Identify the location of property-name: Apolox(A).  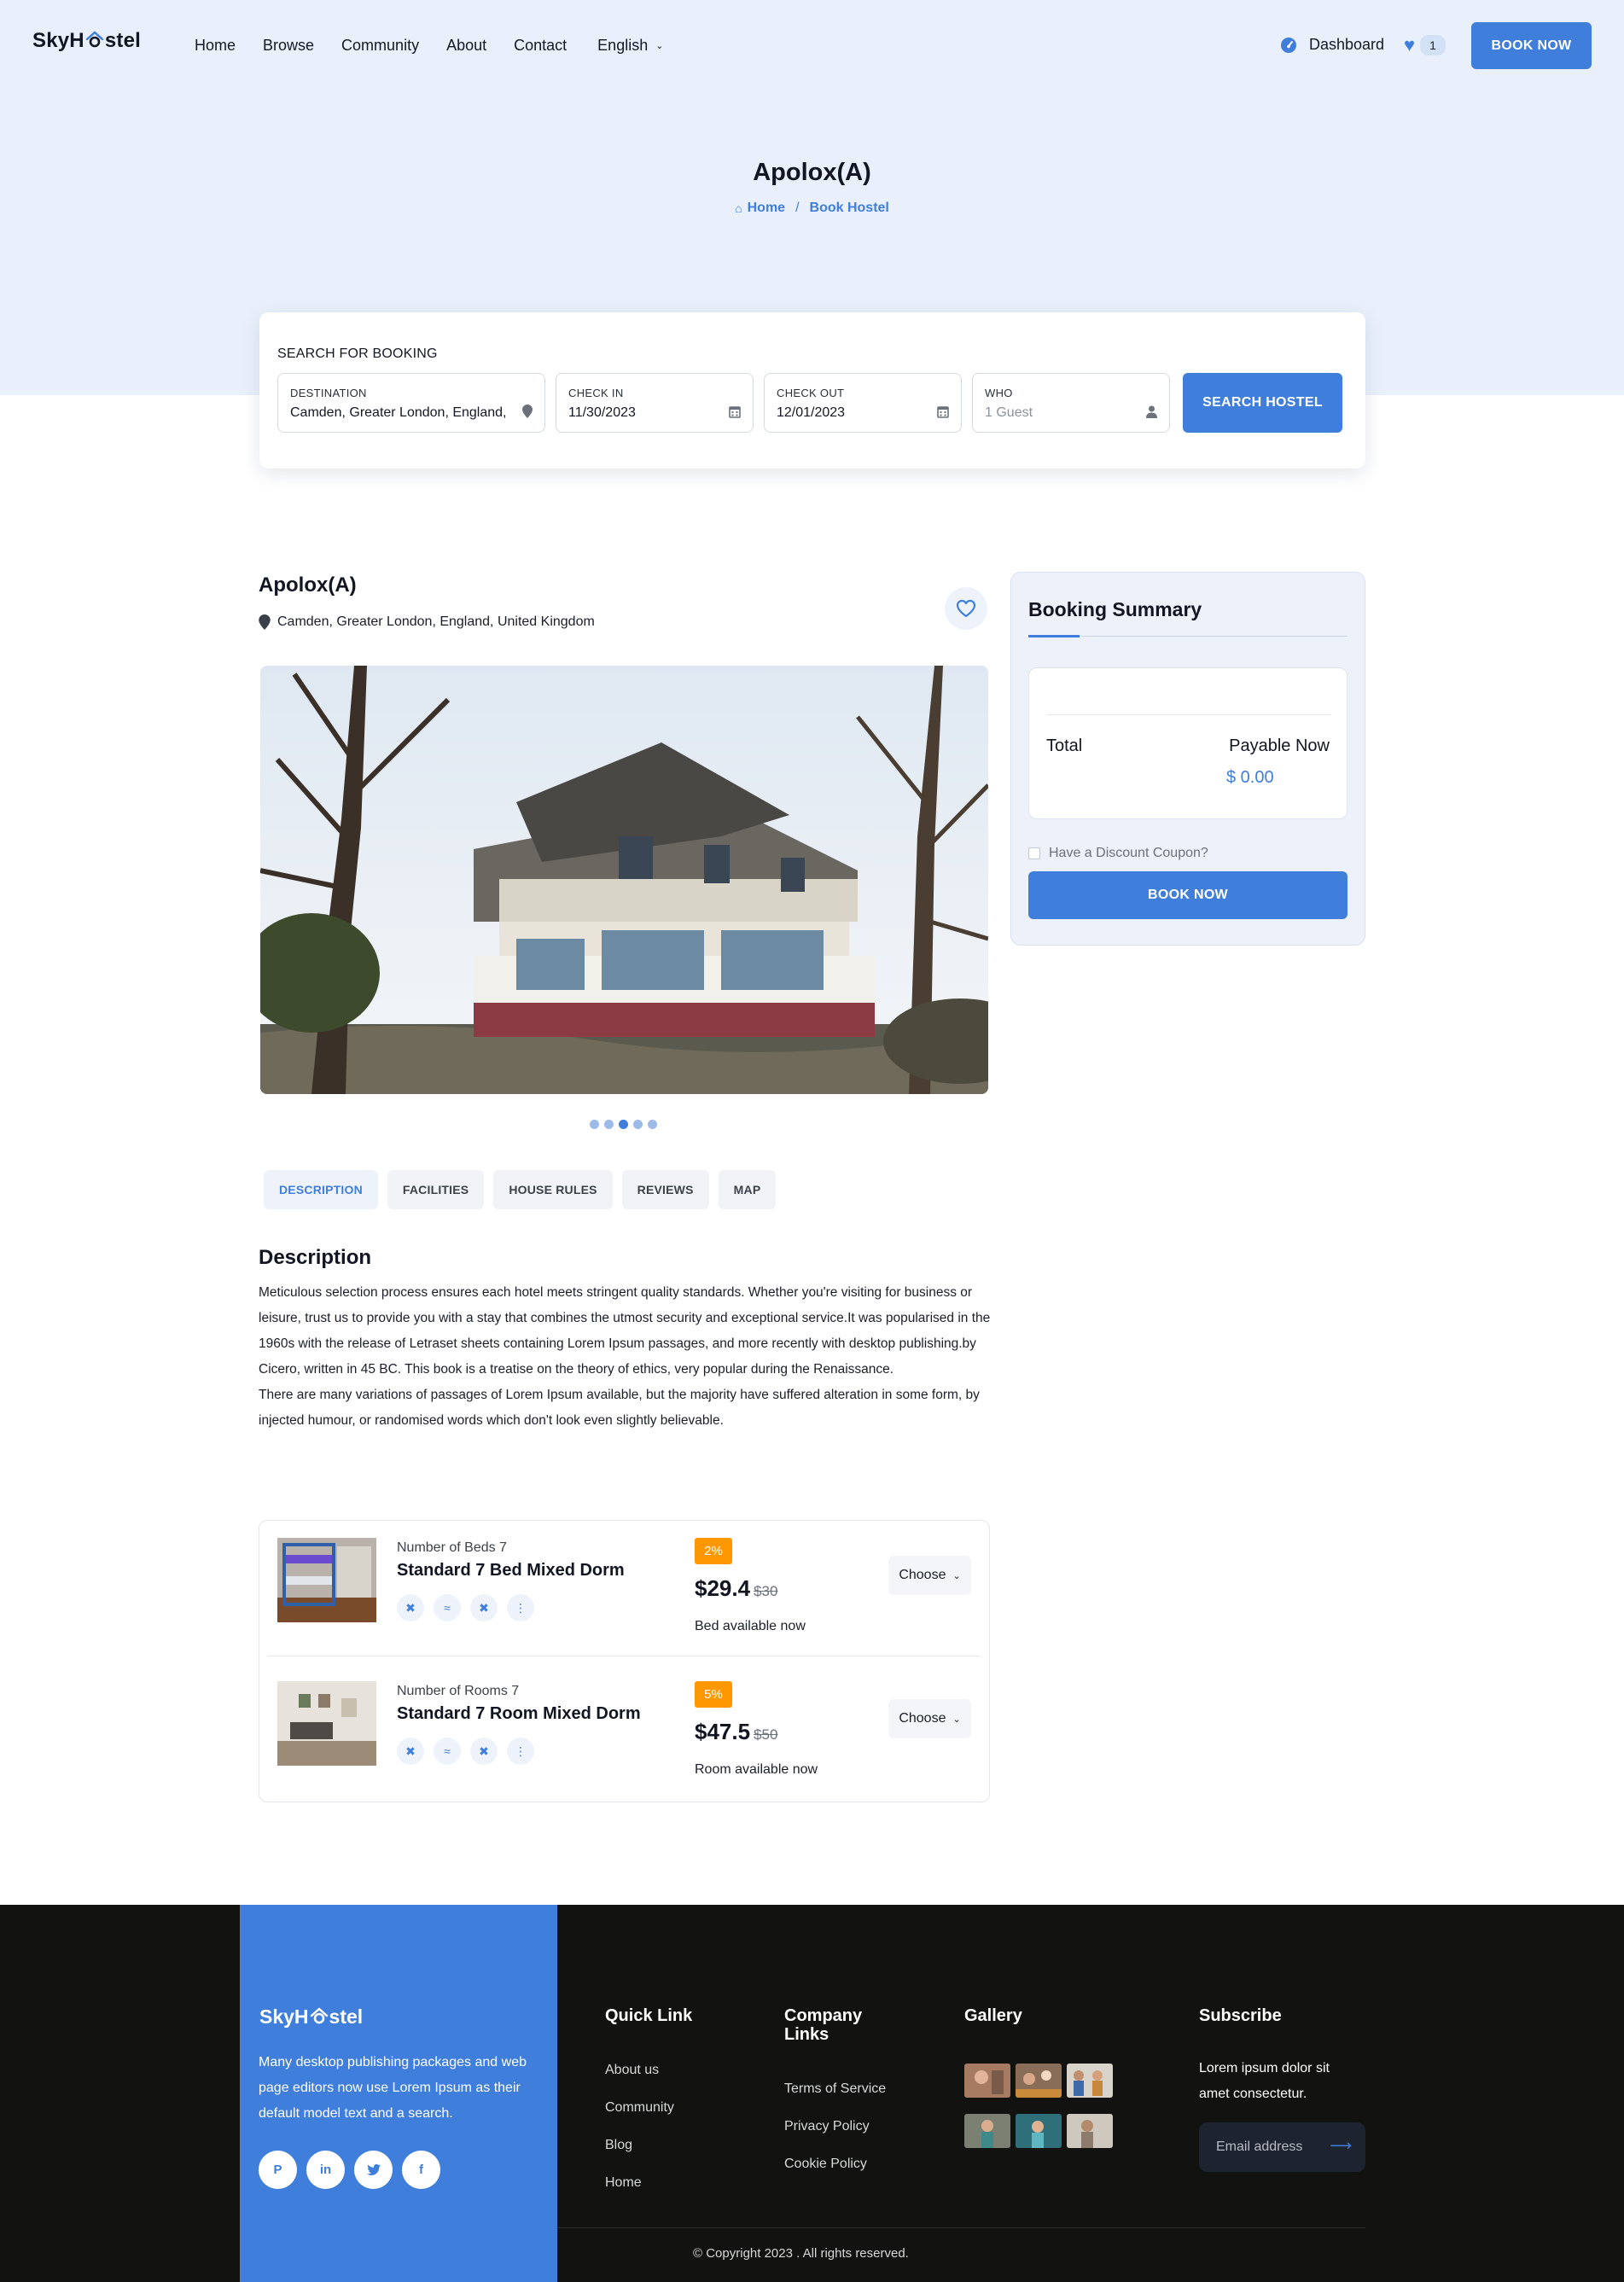
(308, 585).